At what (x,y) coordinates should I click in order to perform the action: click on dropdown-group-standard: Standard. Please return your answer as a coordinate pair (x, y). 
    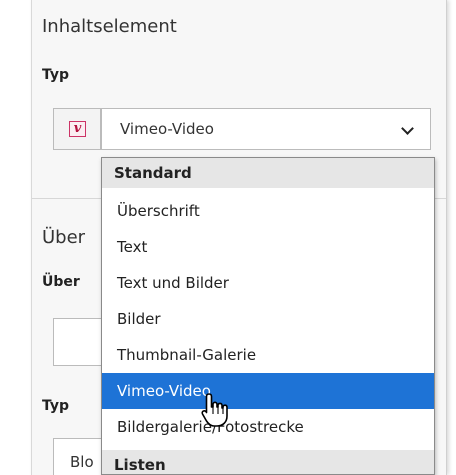
    Looking at the image, I should click on (268, 173).